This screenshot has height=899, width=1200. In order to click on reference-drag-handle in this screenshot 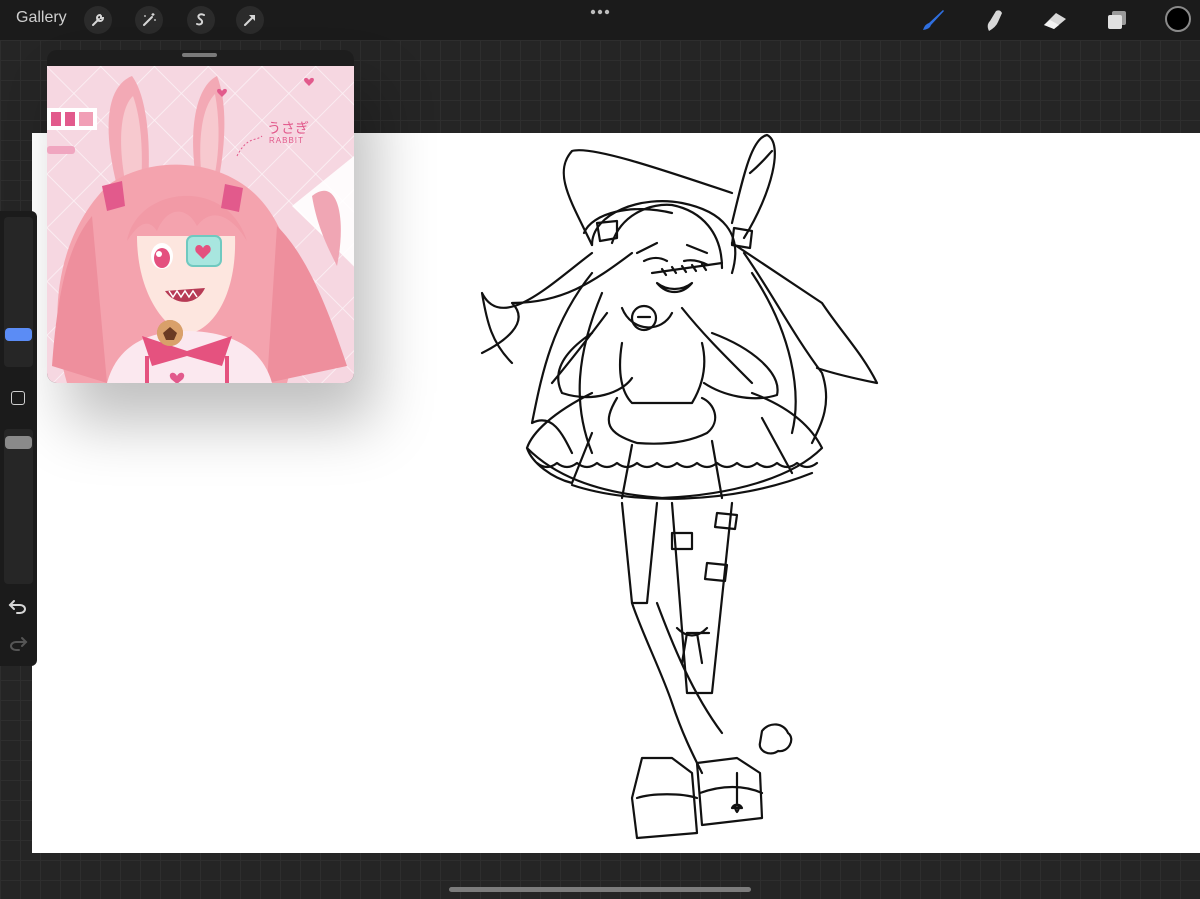, I will do `click(199, 55)`.